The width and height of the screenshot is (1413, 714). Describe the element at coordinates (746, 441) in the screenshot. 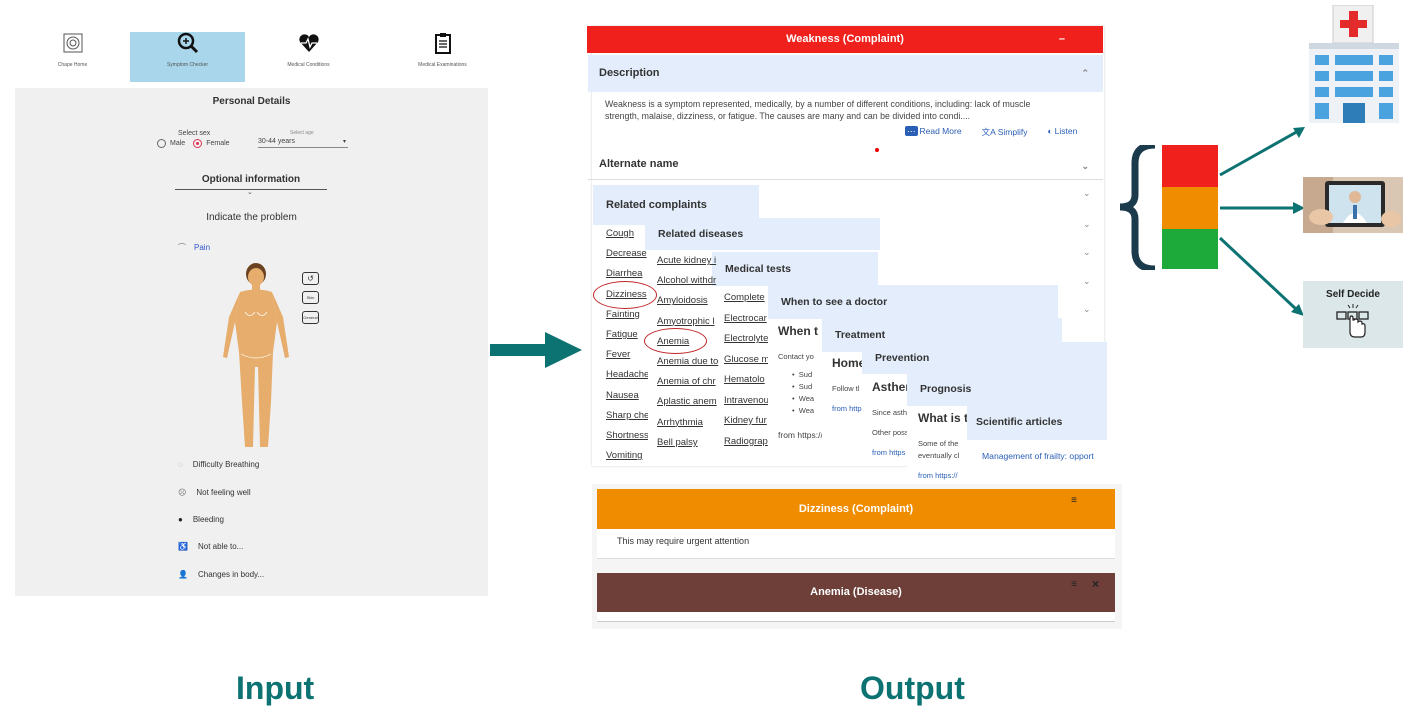

I see `list-link: Radiograp` at that location.